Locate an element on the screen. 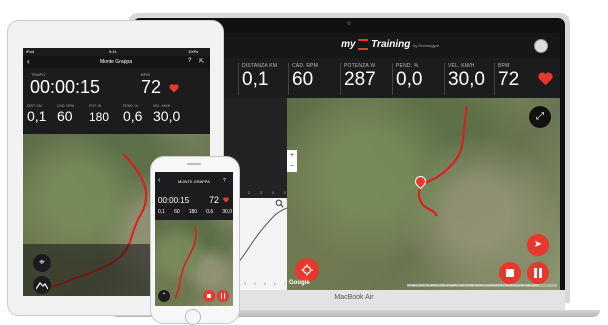 The image size is (608, 325). metric-cadence: CAD. RPM 60 is located at coordinates (314, 79).